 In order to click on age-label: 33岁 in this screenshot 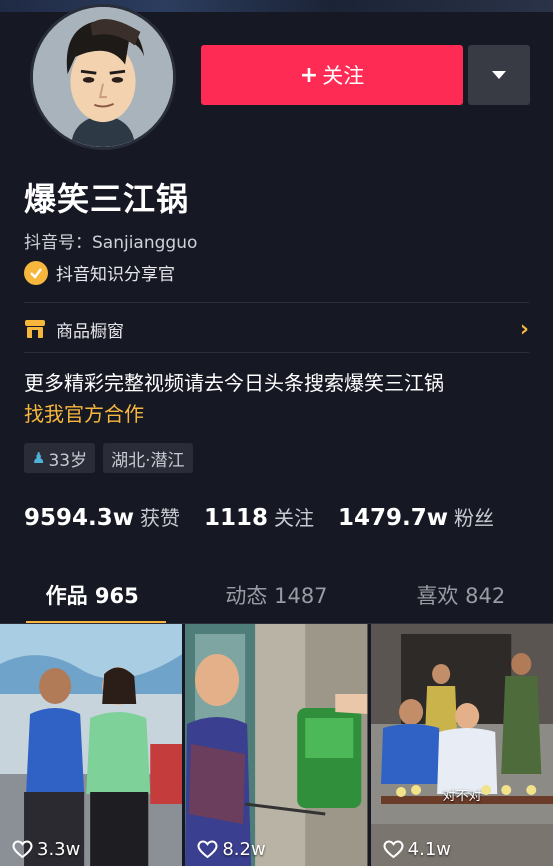, I will do `click(68, 460)`.